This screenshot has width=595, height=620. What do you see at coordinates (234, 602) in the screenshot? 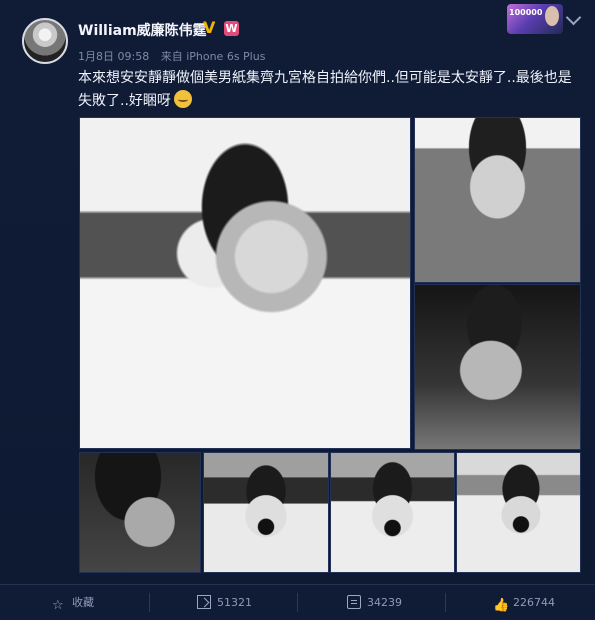
I see `repost-count: 51321` at bounding box center [234, 602].